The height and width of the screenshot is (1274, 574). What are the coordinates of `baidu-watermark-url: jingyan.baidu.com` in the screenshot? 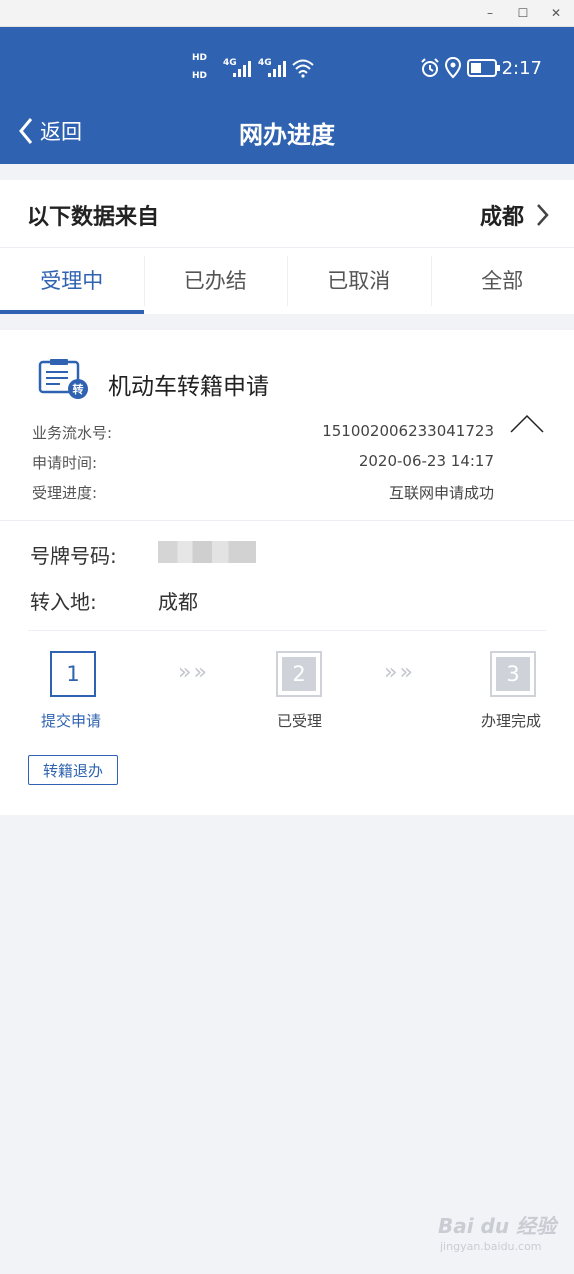 It's located at (491, 1246).